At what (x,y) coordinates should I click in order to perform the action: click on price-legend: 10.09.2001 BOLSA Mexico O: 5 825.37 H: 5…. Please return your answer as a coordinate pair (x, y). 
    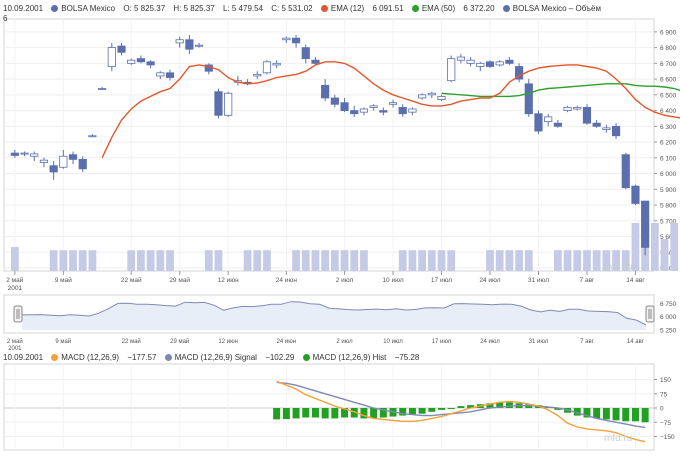
    Looking at the image, I should click on (305, 8).